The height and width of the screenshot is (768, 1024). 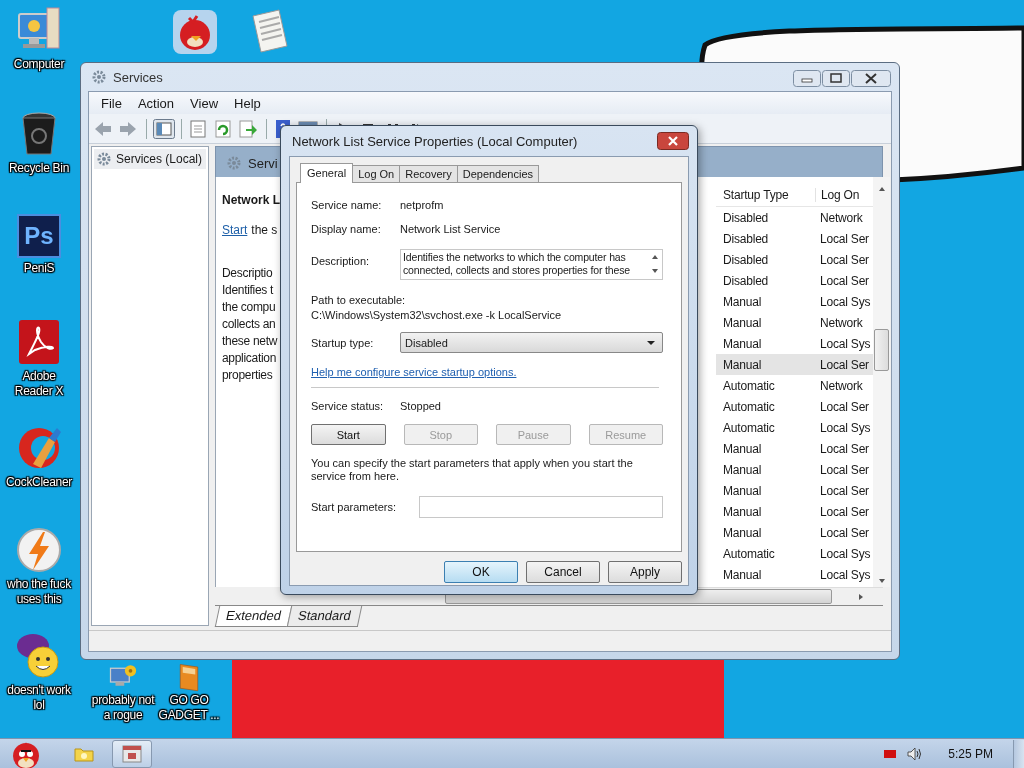 I want to click on field-value: C:\Windows\System32\svchost.exe -k LocalService, so click(x=437, y=315).